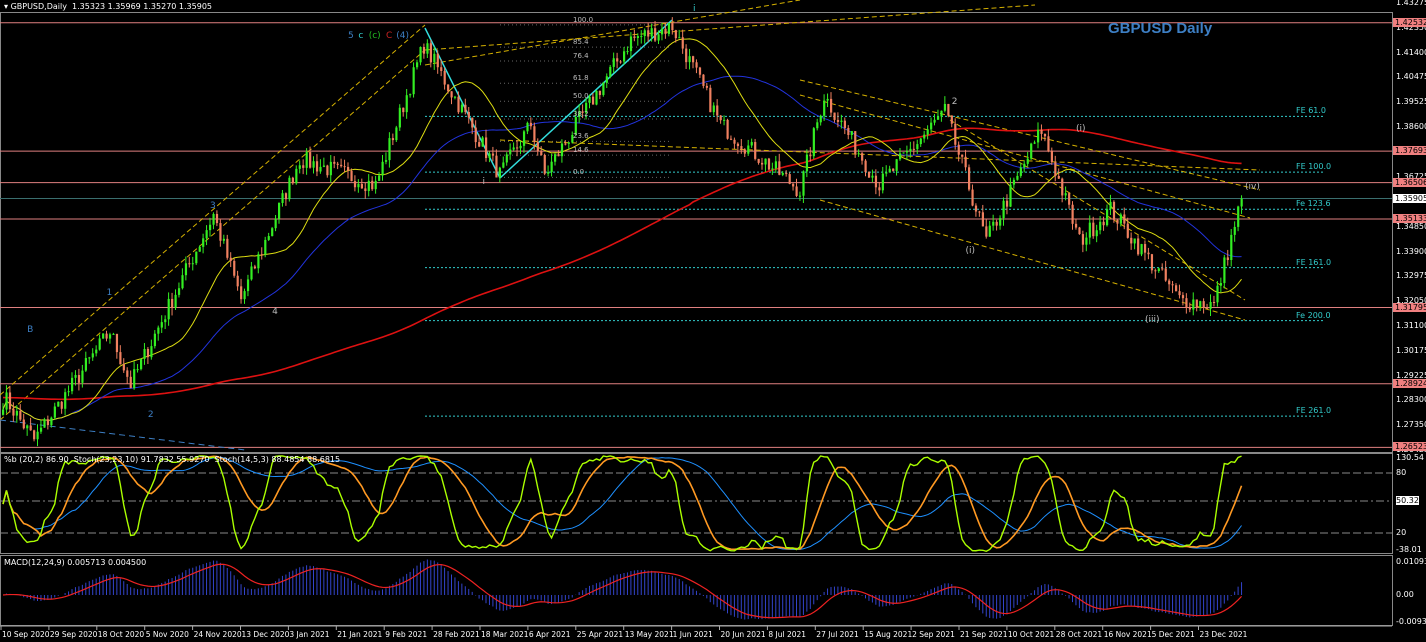  I want to click on price-level-tag: 1.28924, so click(1409, 383).